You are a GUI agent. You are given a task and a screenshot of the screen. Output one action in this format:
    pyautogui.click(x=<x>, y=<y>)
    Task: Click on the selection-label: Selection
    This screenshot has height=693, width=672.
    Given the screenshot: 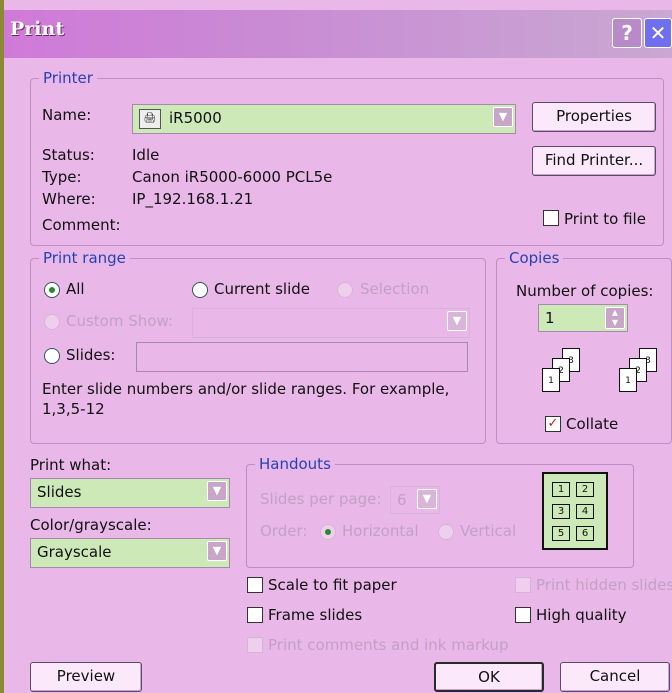 What is the action you would take?
    pyautogui.click(x=395, y=289)
    